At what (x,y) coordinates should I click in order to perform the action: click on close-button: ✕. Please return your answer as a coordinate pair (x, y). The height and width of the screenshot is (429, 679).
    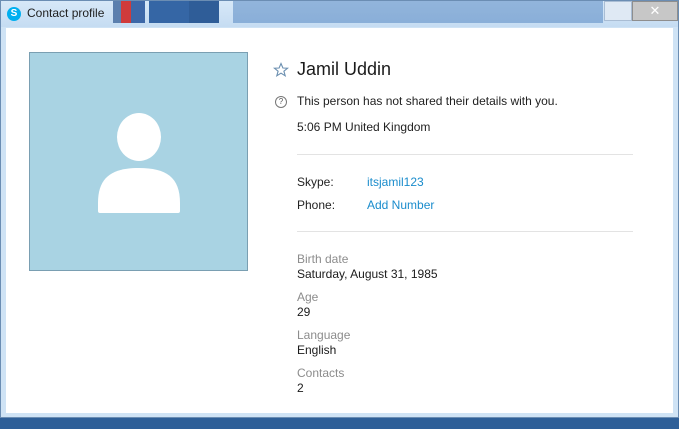
    Looking at the image, I should click on (655, 11).